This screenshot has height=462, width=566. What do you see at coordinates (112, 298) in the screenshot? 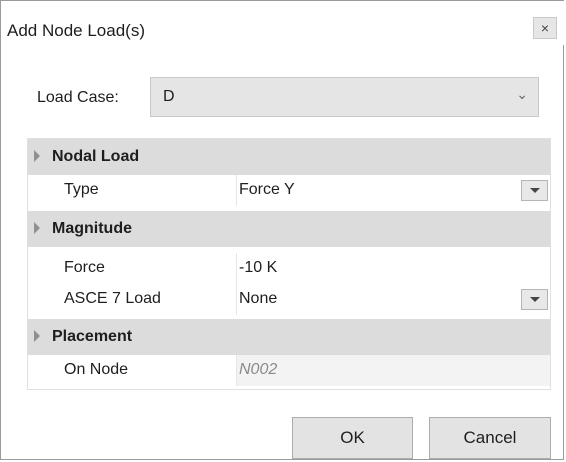
I see `property-name: ASCE 7 Load` at bounding box center [112, 298].